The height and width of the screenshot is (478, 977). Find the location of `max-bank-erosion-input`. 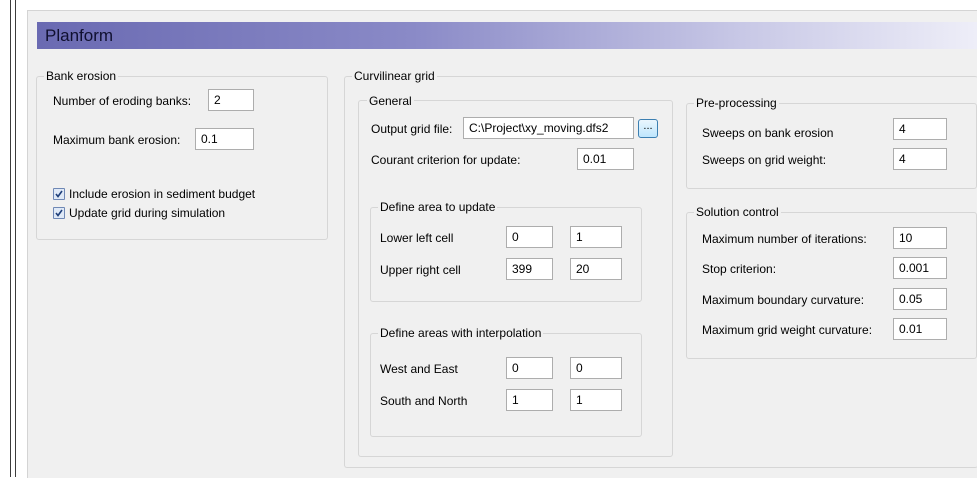

max-bank-erosion-input is located at coordinates (224, 139).